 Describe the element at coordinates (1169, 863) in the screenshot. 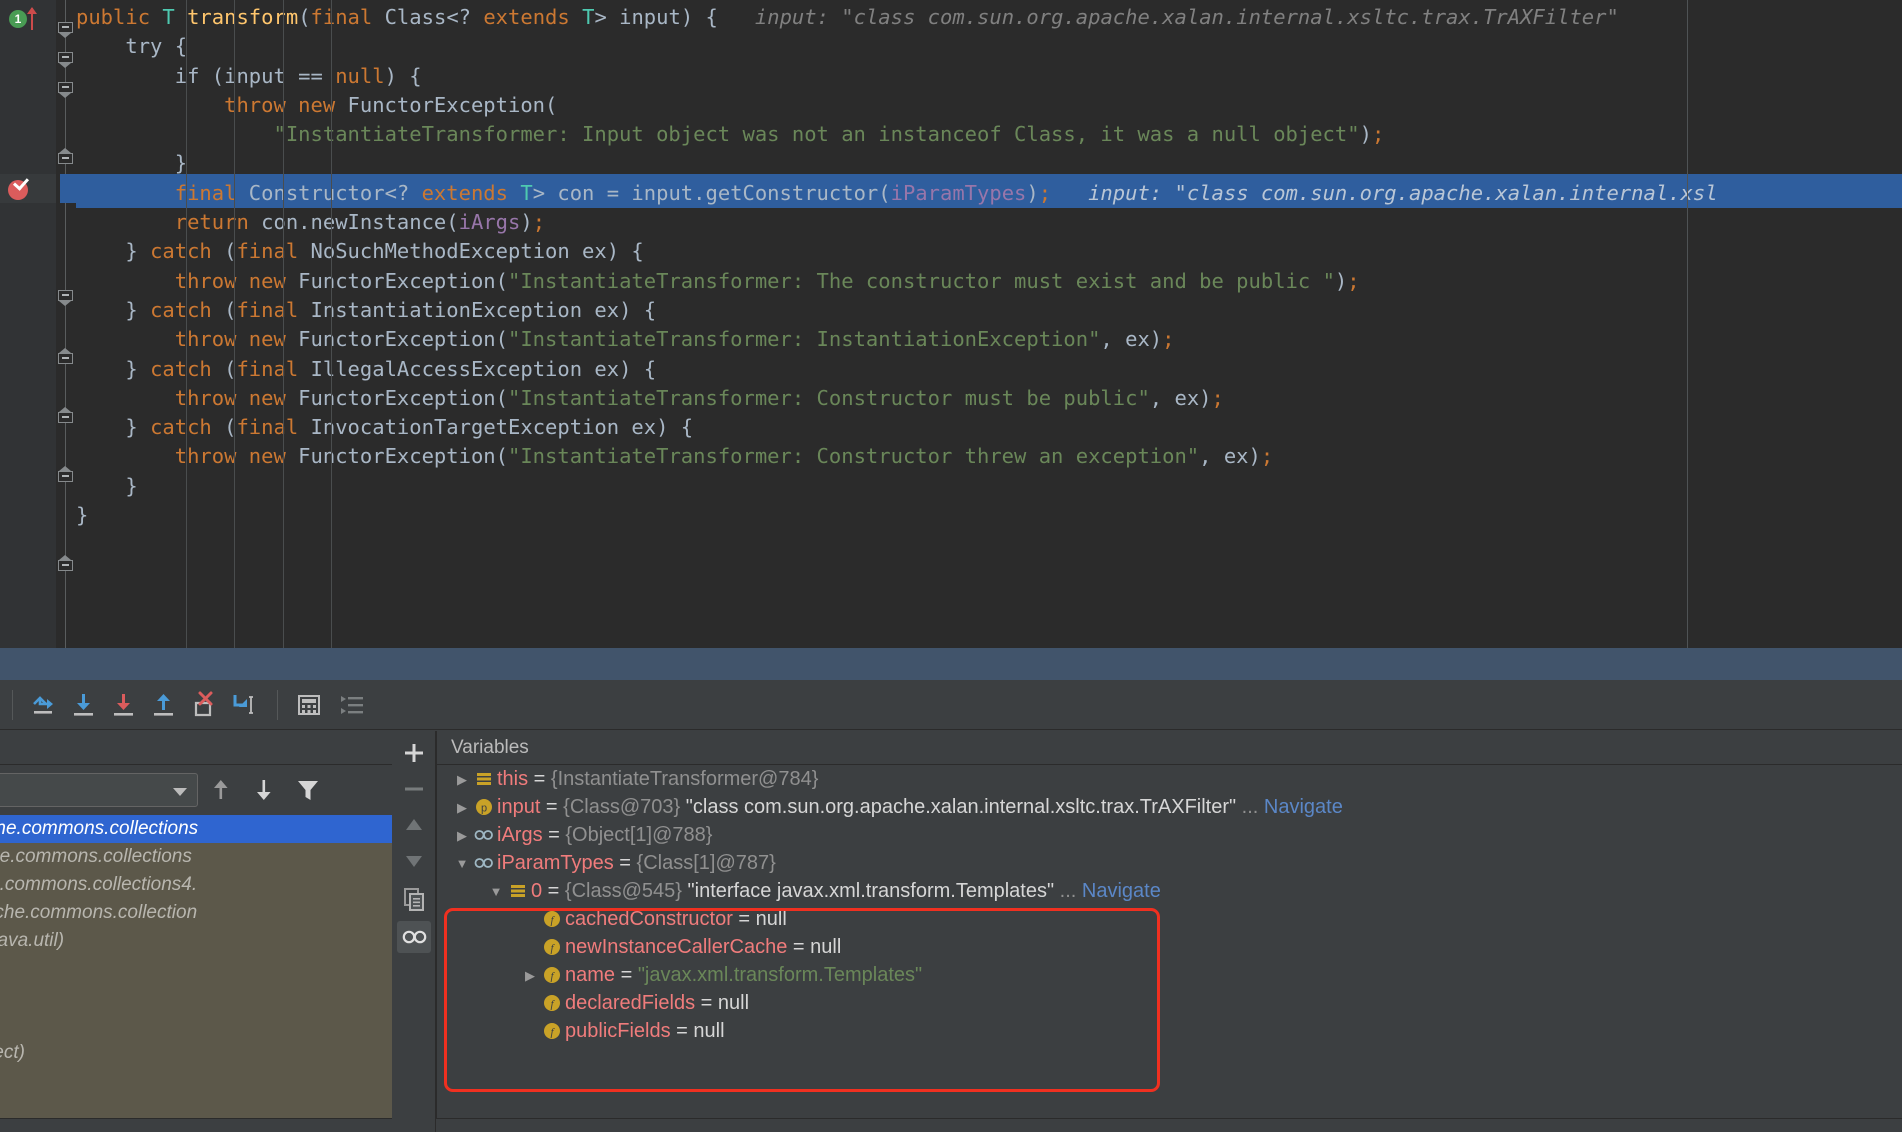

I see `variable-row: ▼ iParamTypes = {Class[1]@787}` at that location.